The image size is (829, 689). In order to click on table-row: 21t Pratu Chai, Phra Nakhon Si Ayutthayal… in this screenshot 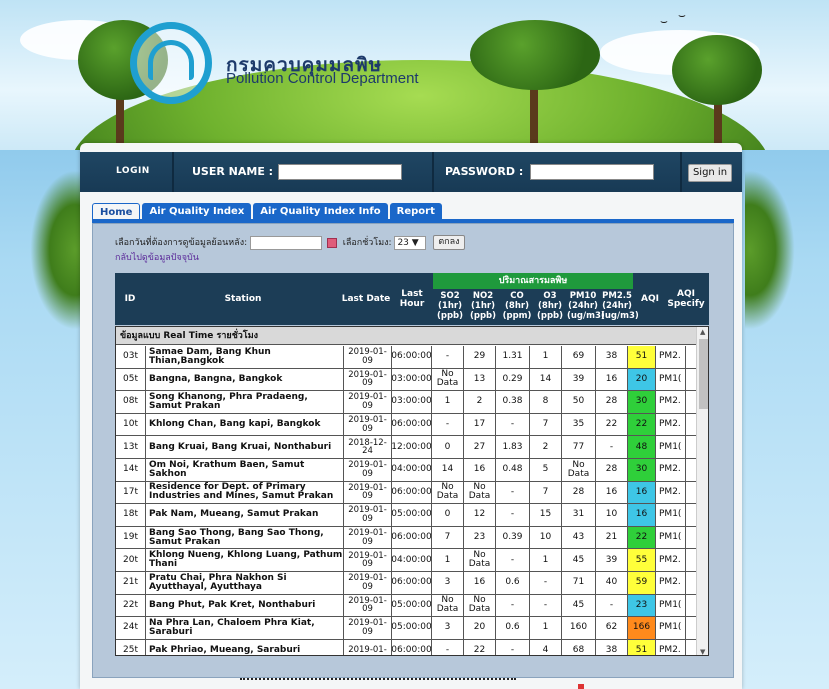, I will do `click(406, 583)`.